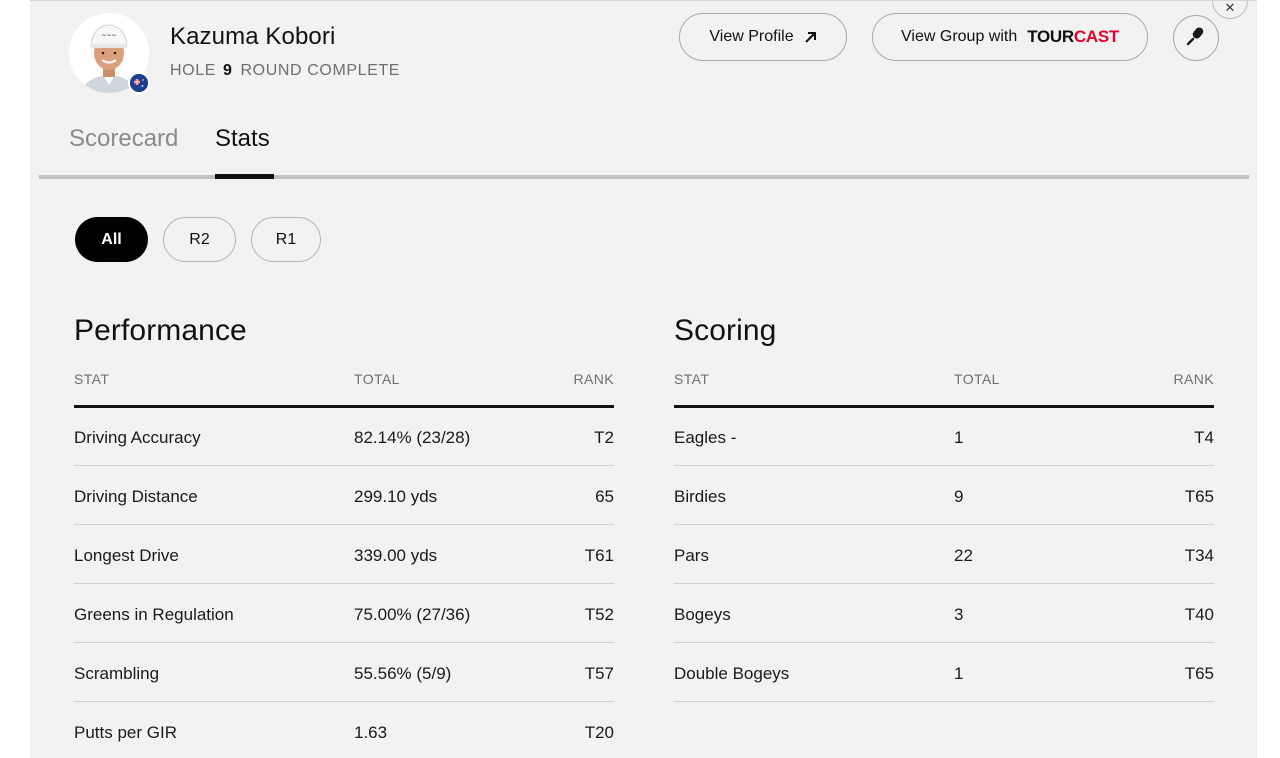 Image resolution: width=1280 pixels, height=758 pixels. Describe the element at coordinates (599, 732) in the screenshot. I see `stat-rank: T20` at that location.